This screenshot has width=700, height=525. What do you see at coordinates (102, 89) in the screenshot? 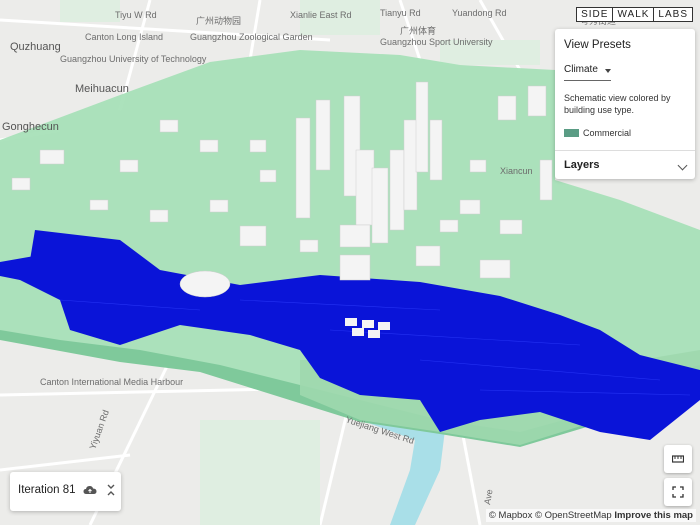
I see `label-meihuacun: Meihuacun` at bounding box center [102, 89].